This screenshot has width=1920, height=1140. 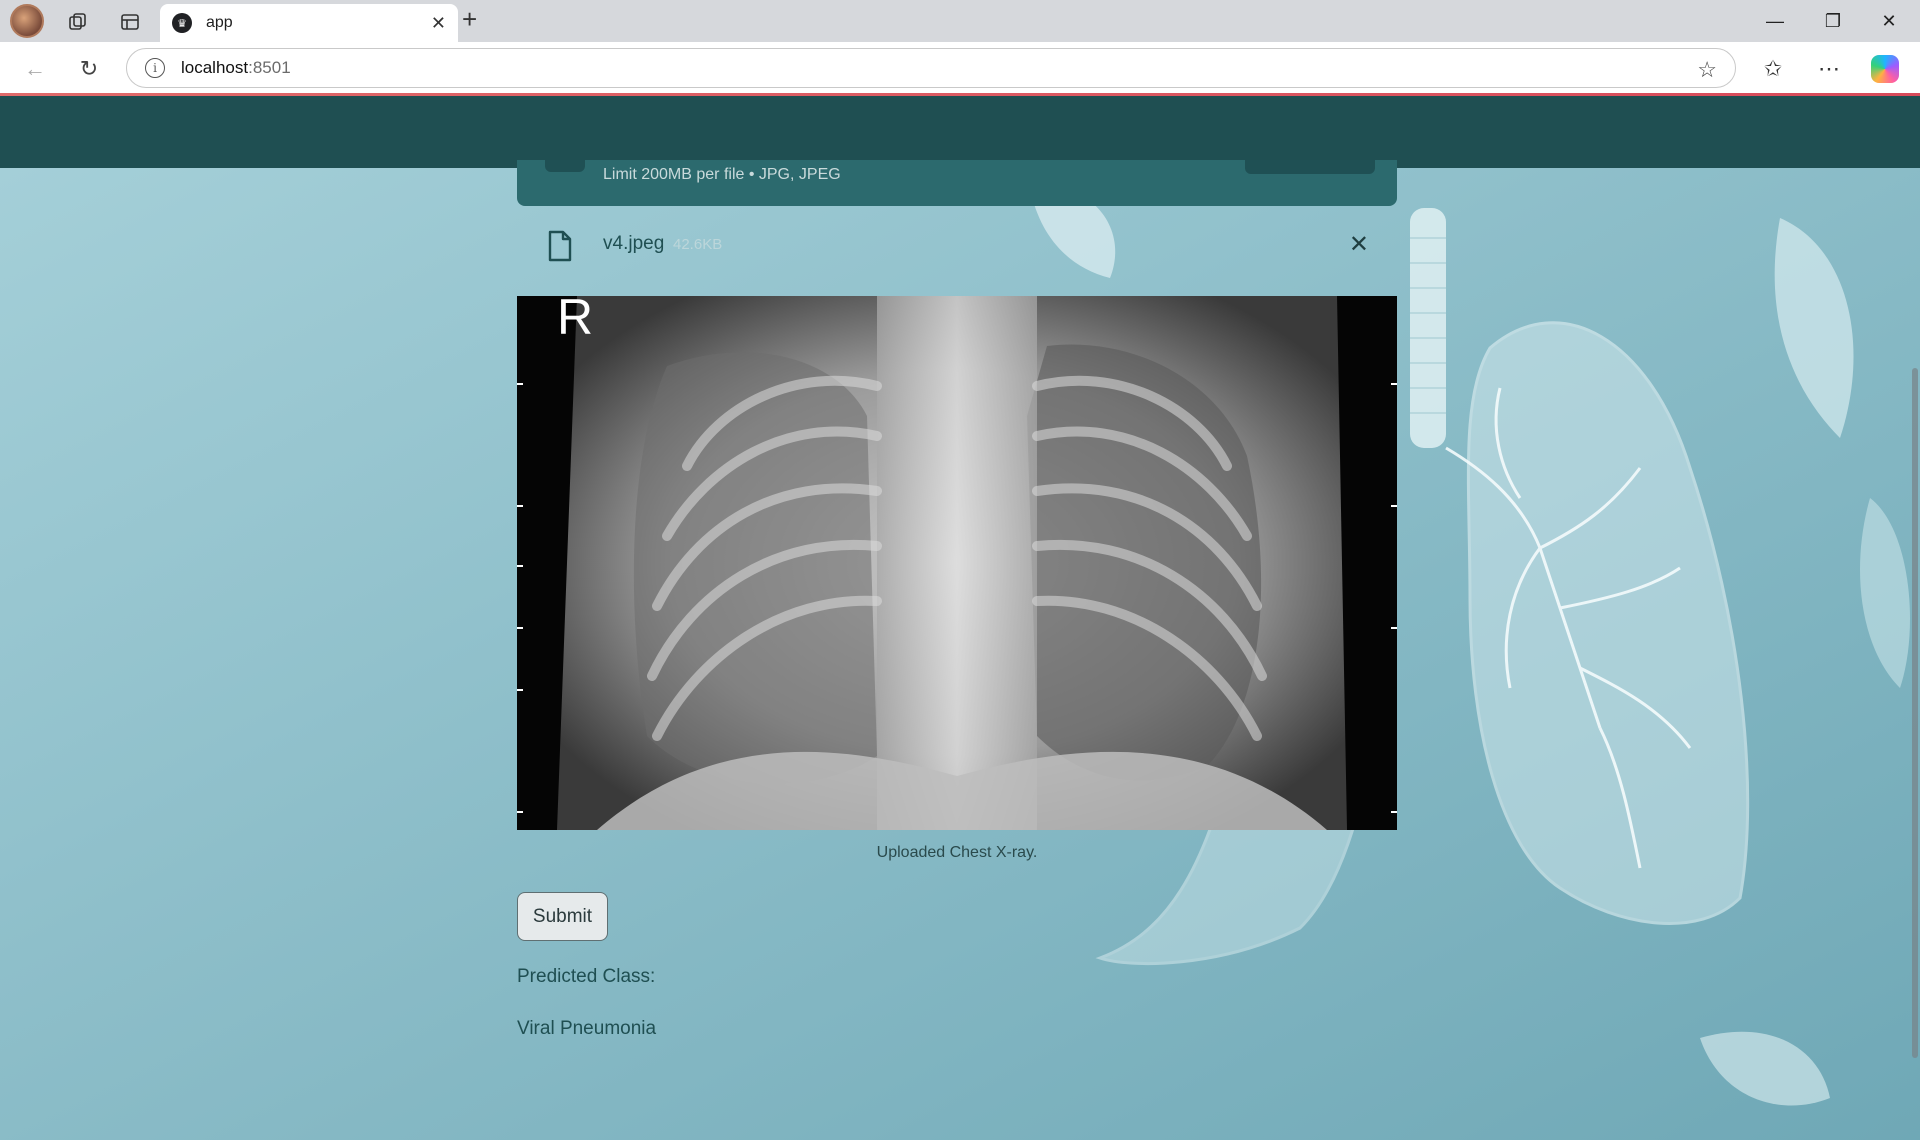 I want to click on address-bar-row: ← ↻ i localhost:8501 ☆ ✩ ⋯, so click(x=960, y=68).